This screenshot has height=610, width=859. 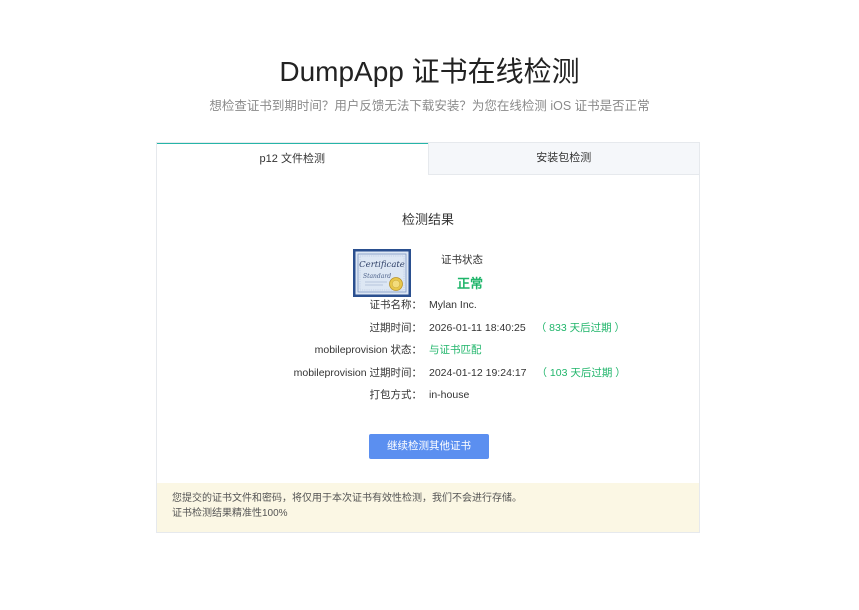 I want to click on info-value: Mylan Inc., so click(x=453, y=305).